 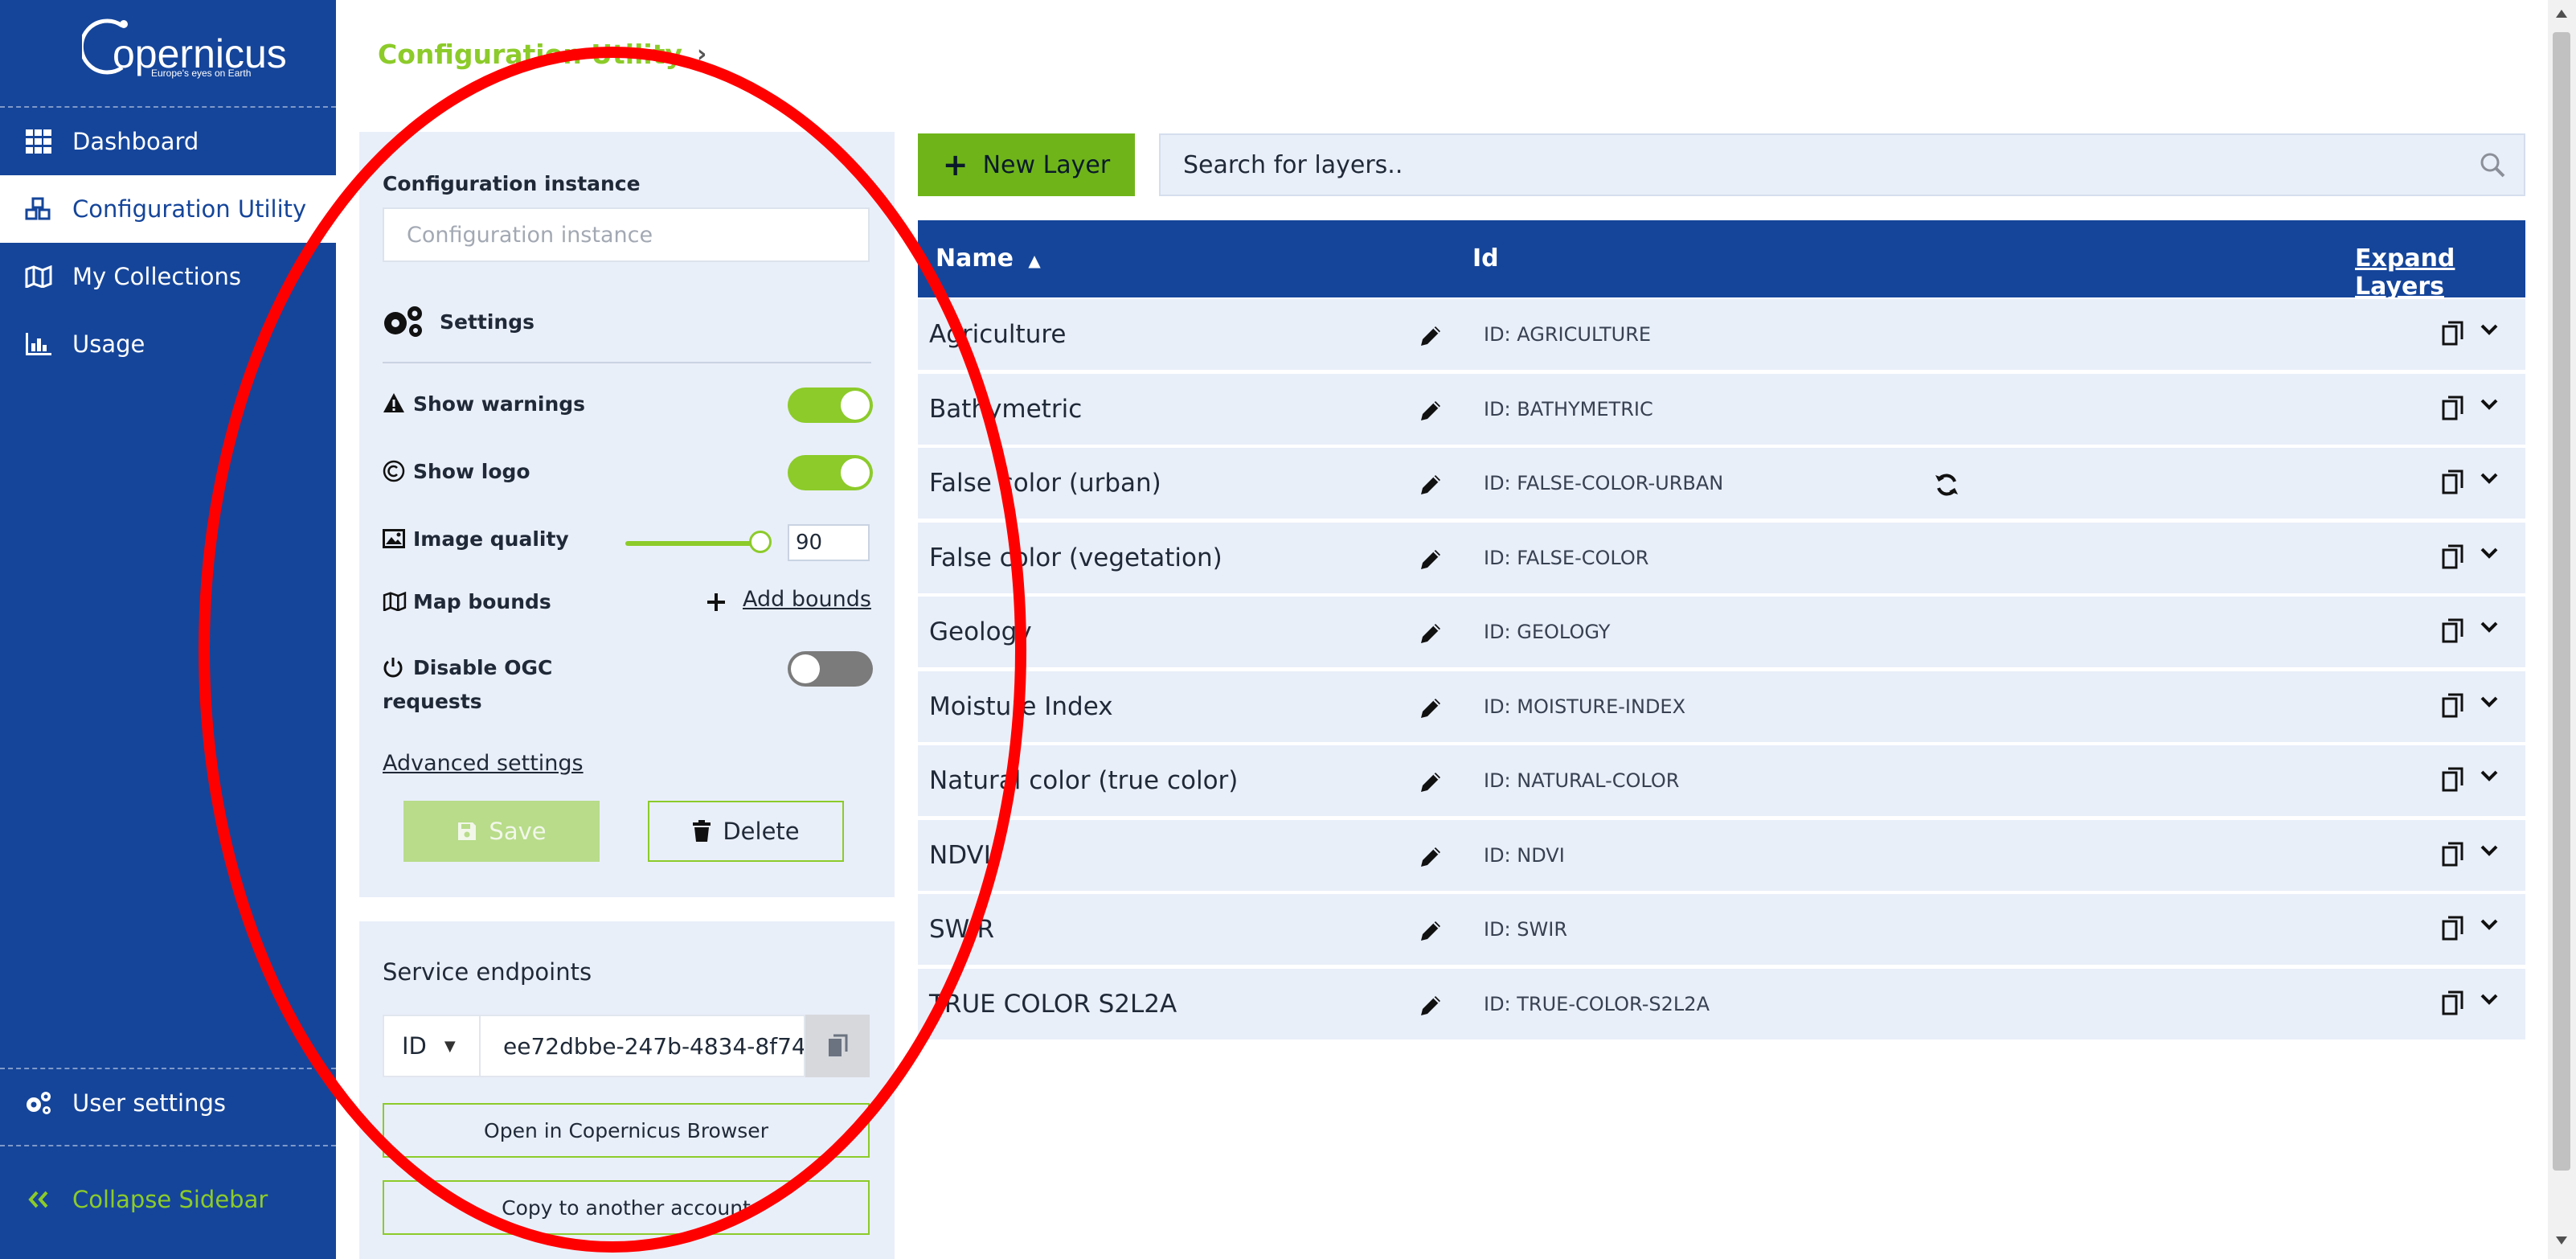 I want to click on disable-ogc-toggle, so click(x=830, y=669).